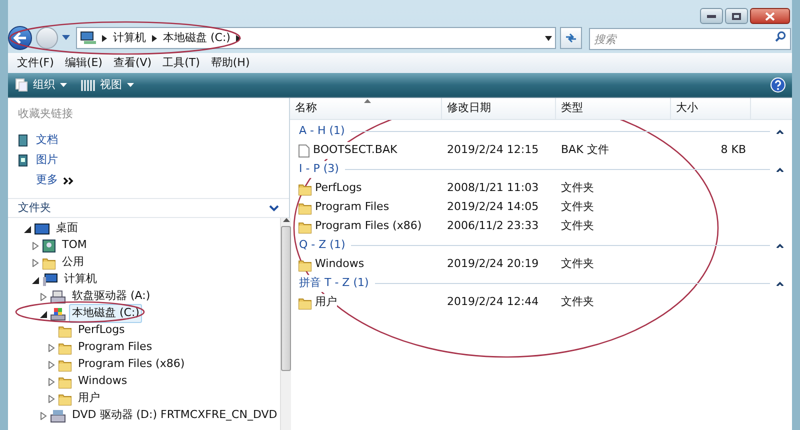 The width and height of the screenshot is (800, 430). Describe the element at coordinates (89, 398) in the screenshot. I see `tree-item: 用户` at that location.